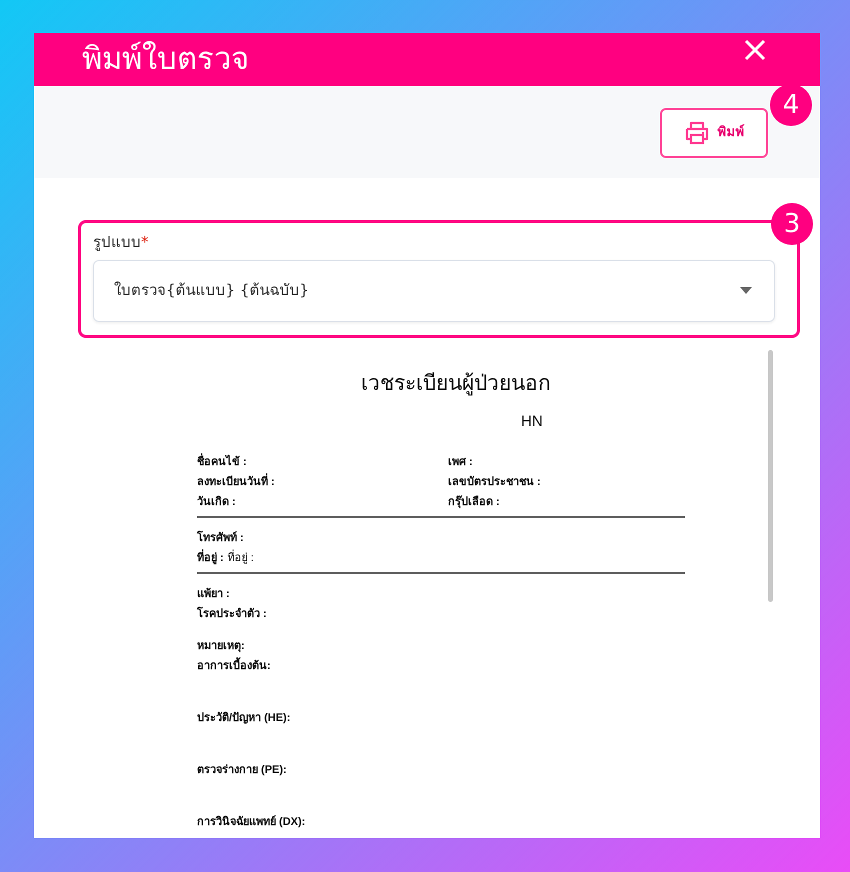 This screenshot has height=872, width=850. What do you see at coordinates (241, 557) in the screenshot?
I see `field-value: ที่อยู่ :` at bounding box center [241, 557].